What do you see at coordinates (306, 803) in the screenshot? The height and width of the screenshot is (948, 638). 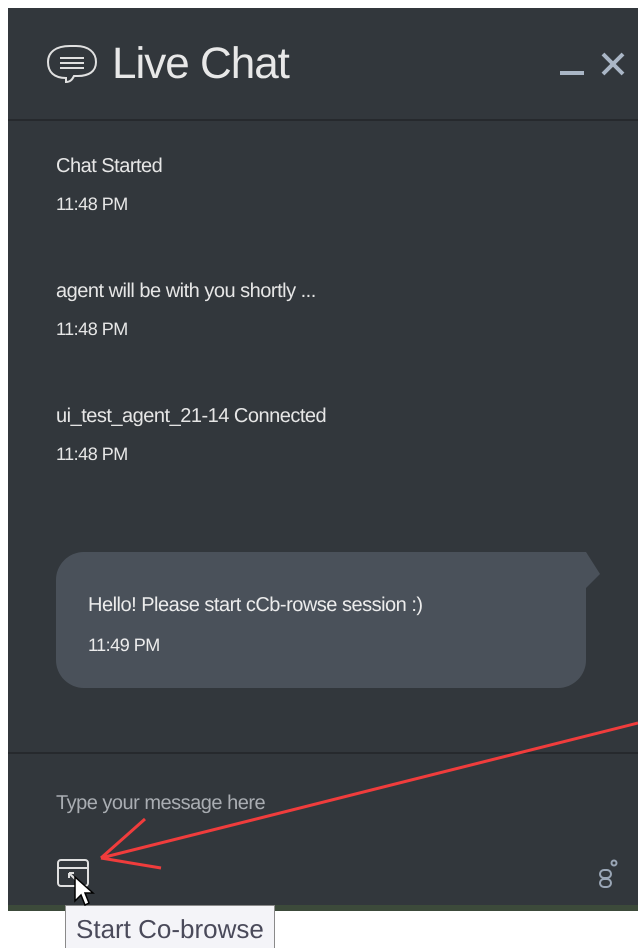 I see `message-input: Type your message here` at bounding box center [306, 803].